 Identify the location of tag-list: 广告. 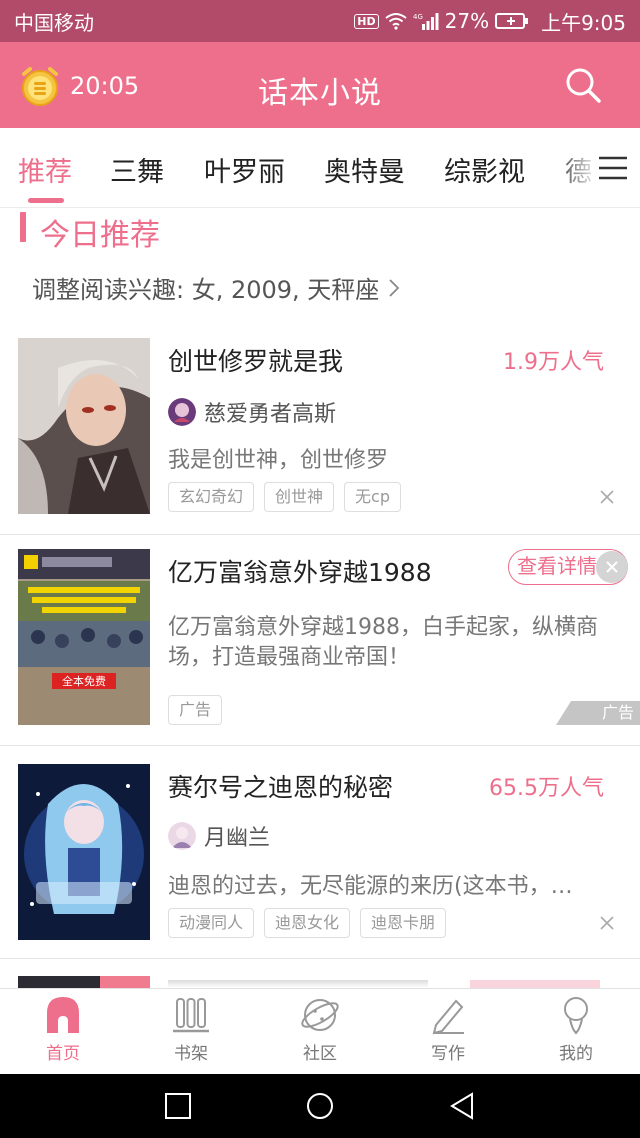
(195, 710).